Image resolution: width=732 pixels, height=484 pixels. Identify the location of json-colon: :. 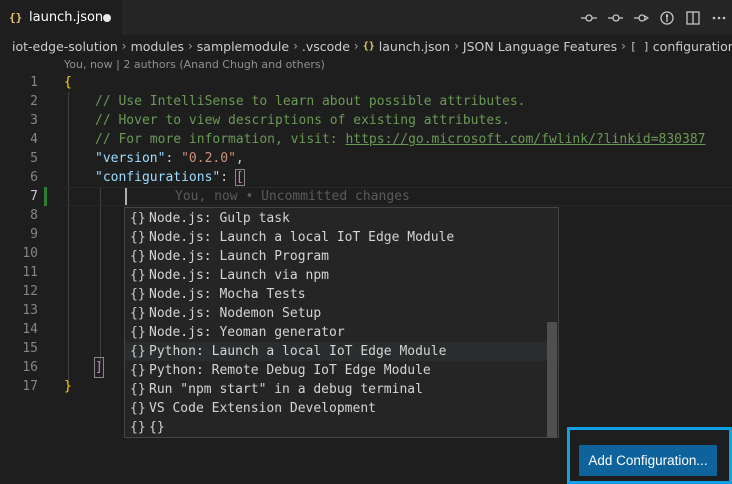
(173, 158).